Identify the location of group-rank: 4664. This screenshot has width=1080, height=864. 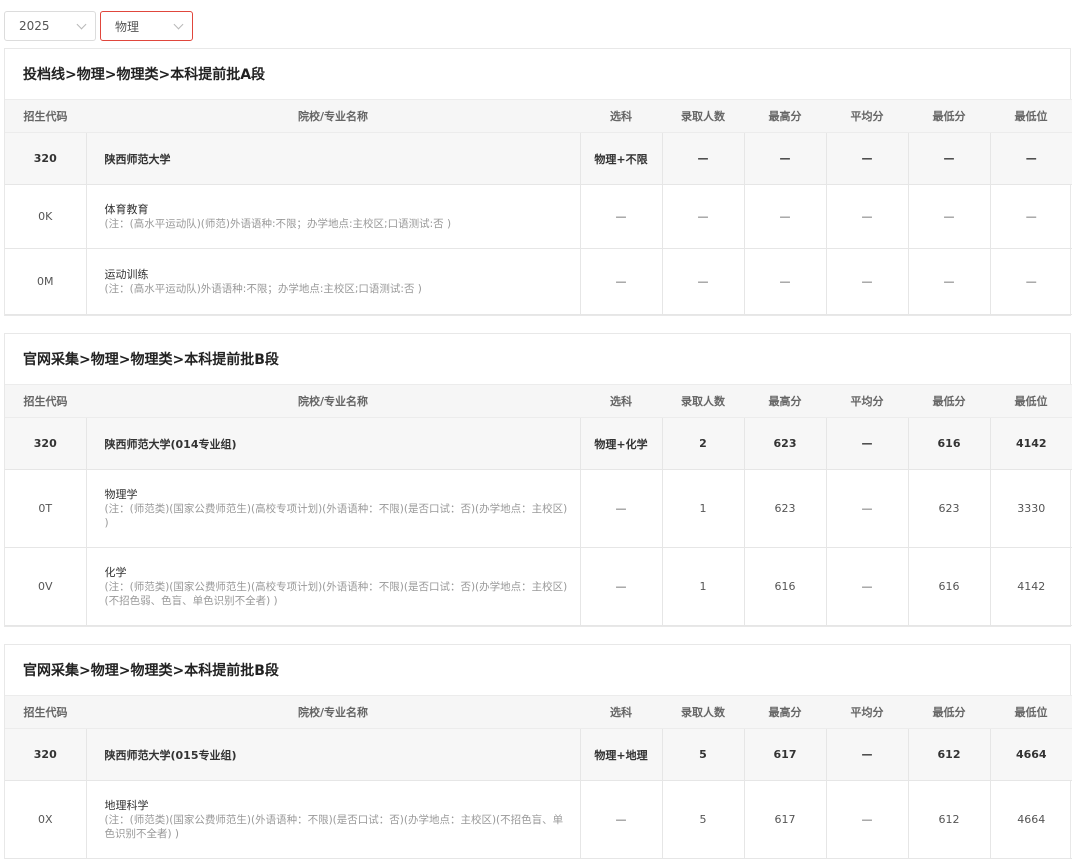
(1030, 754).